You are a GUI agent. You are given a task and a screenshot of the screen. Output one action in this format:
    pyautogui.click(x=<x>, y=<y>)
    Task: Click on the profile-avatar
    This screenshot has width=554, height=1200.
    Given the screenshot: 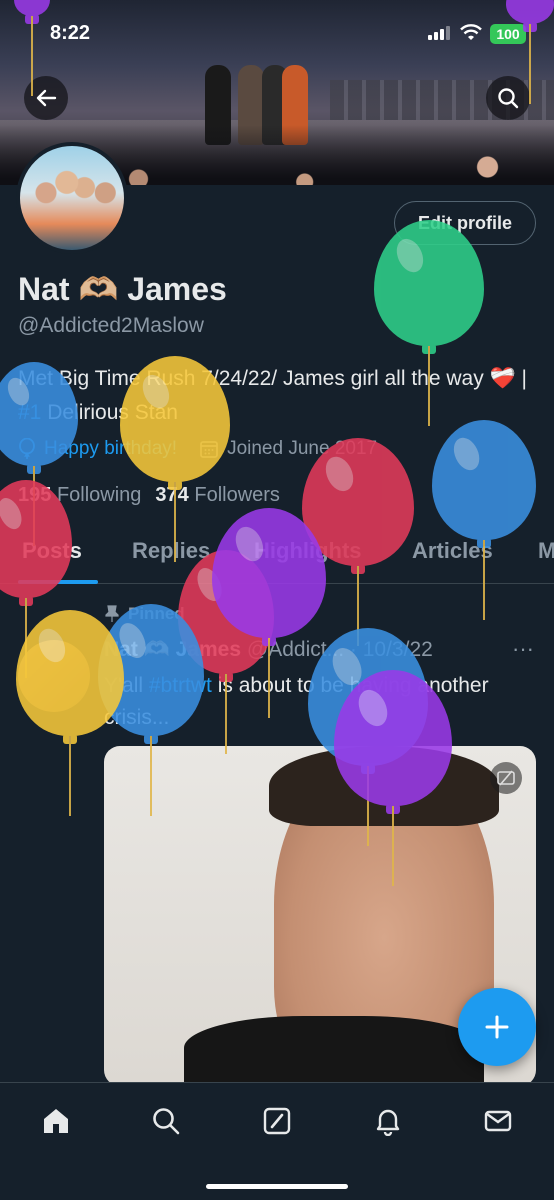 What is the action you would take?
    pyautogui.click(x=72, y=198)
    